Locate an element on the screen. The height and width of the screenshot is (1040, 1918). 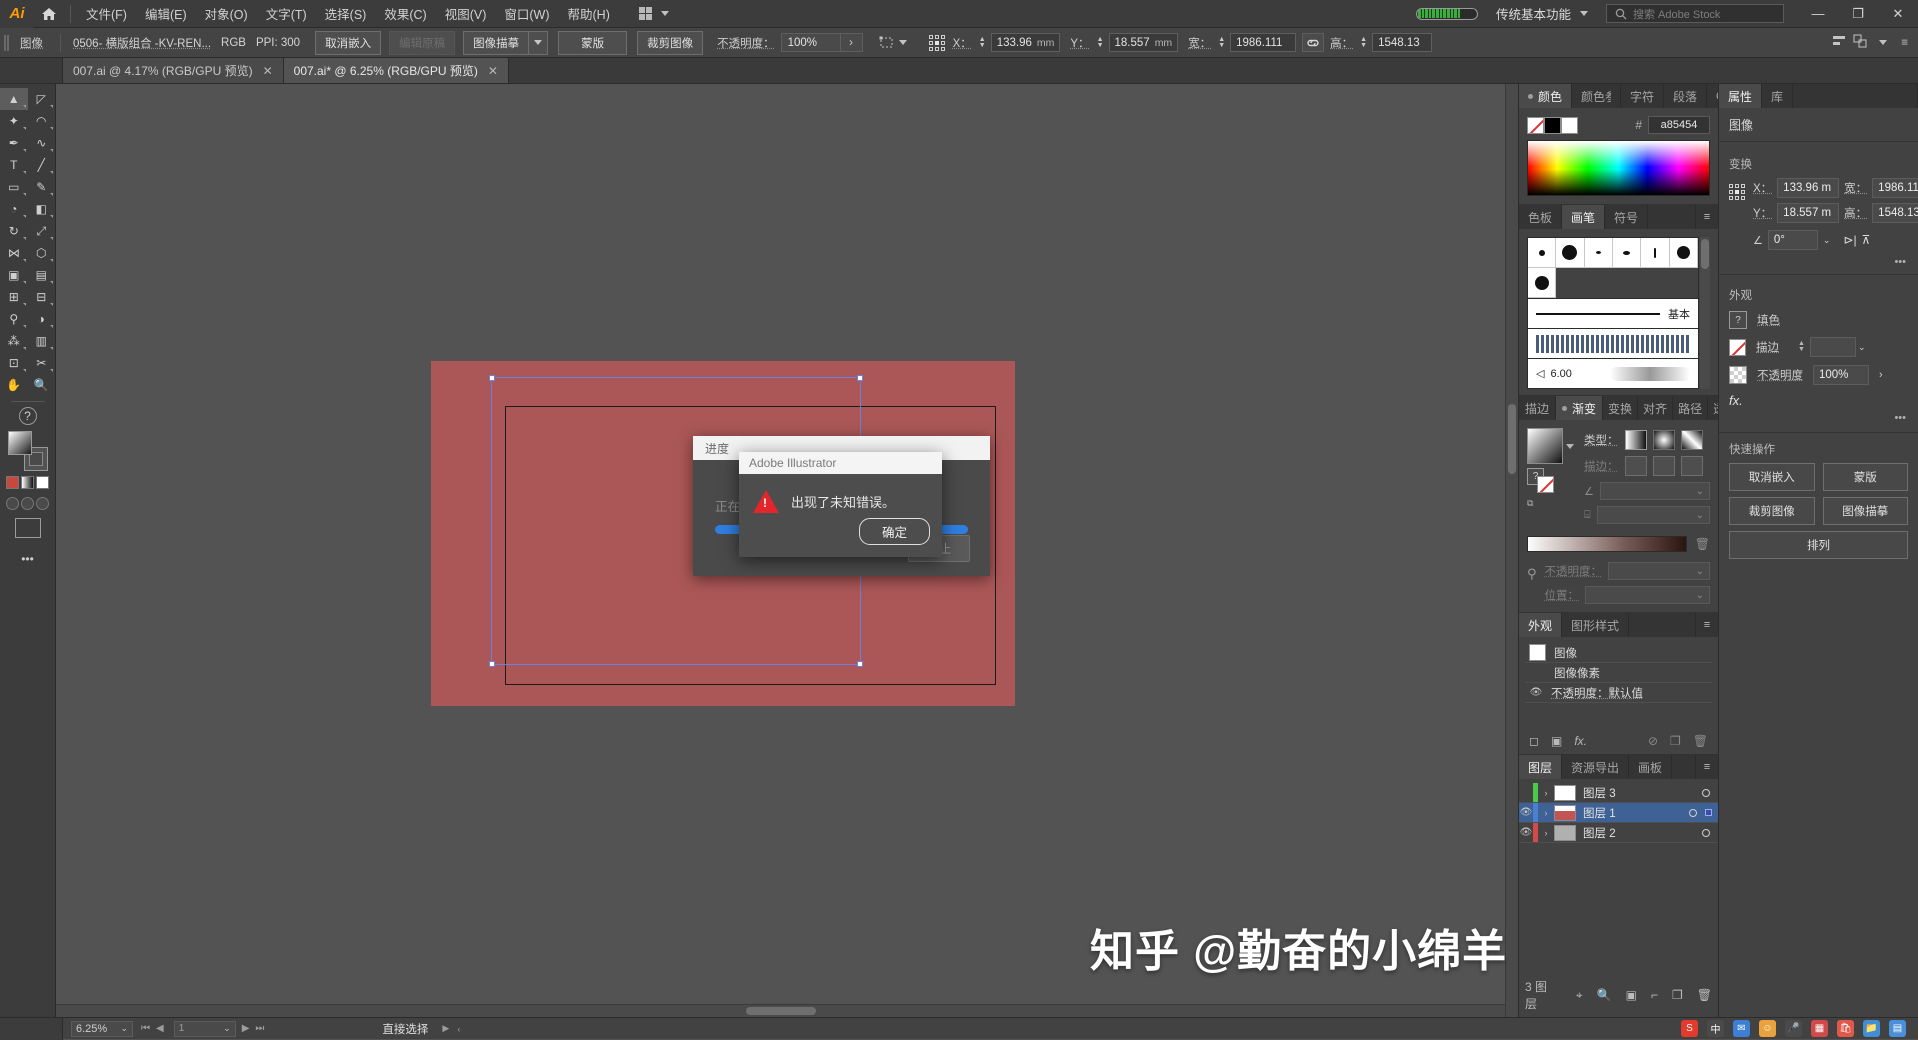
tab-libraries: 库 is located at coordinates (1778, 96).